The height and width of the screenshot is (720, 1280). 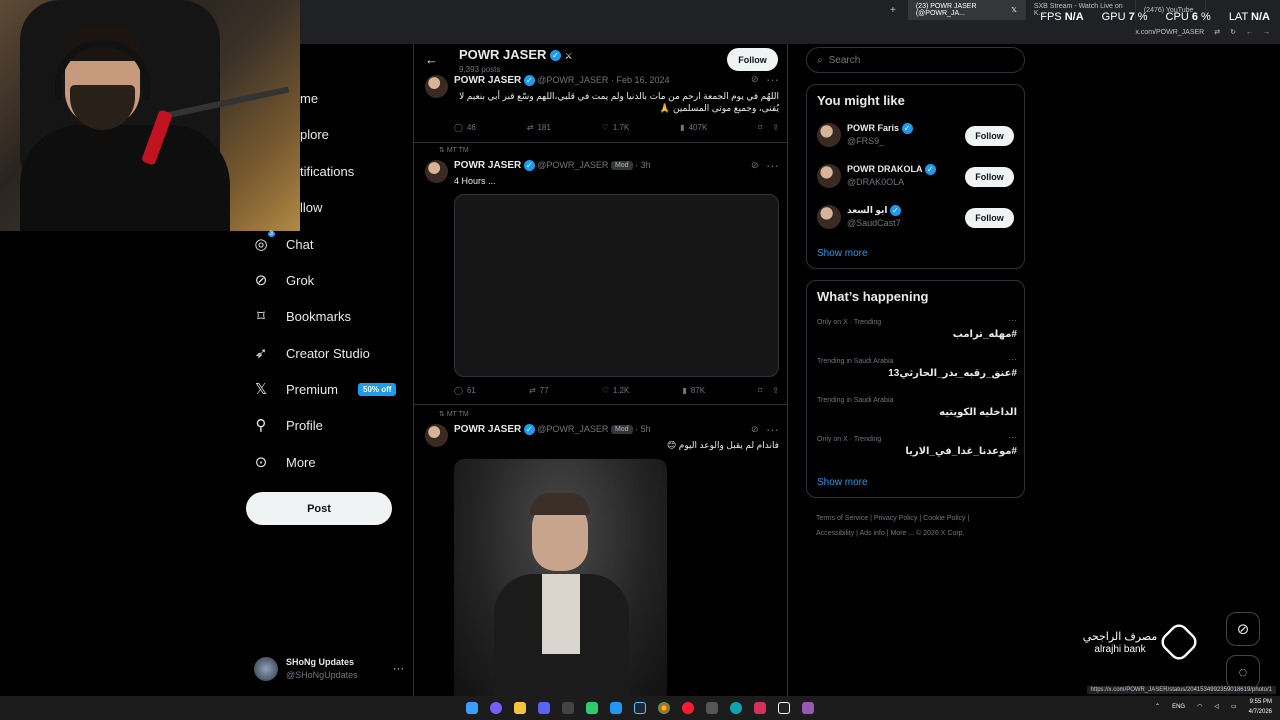 What do you see at coordinates (693, 127) in the screenshot?
I see `views-button: ▮ 407K` at bounding box center [693, 127].